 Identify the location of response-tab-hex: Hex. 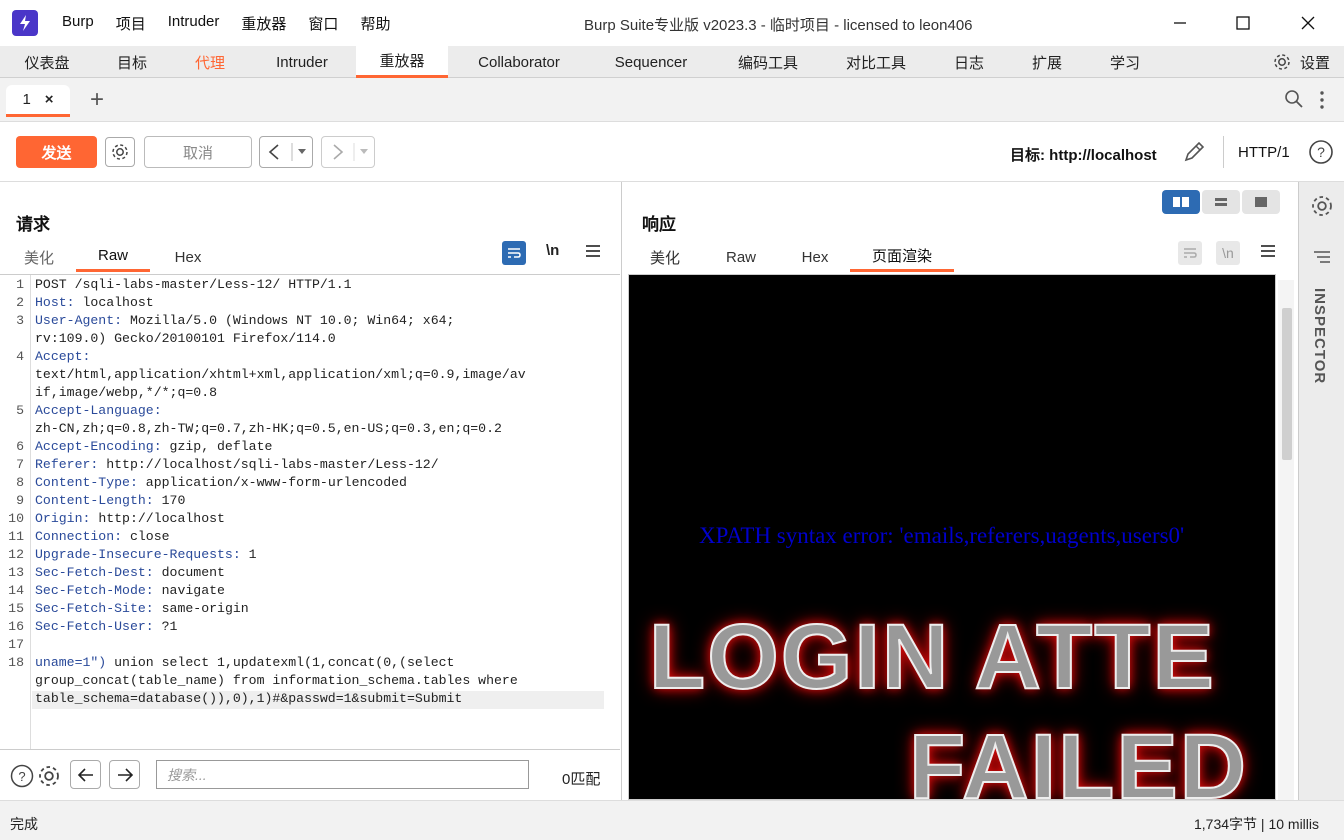
(815, 257).